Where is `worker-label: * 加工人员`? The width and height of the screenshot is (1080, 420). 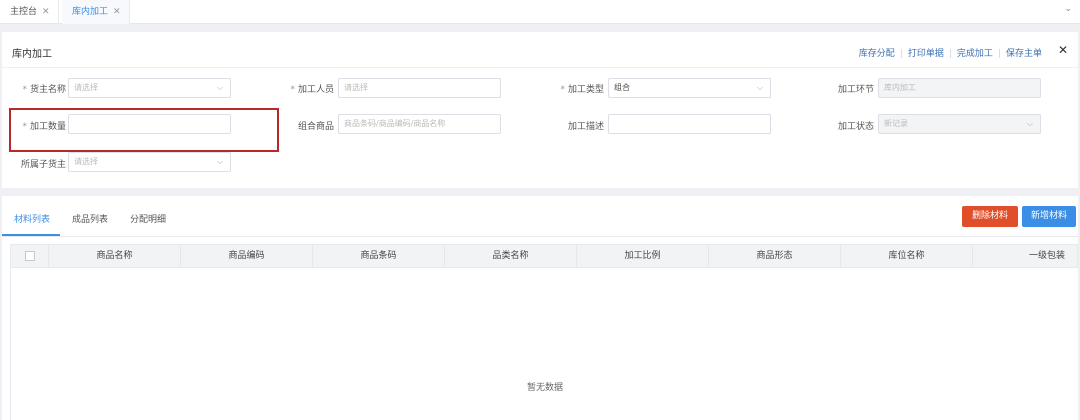
worker-label: * 加工人员 is located at coordinates (306, 88).